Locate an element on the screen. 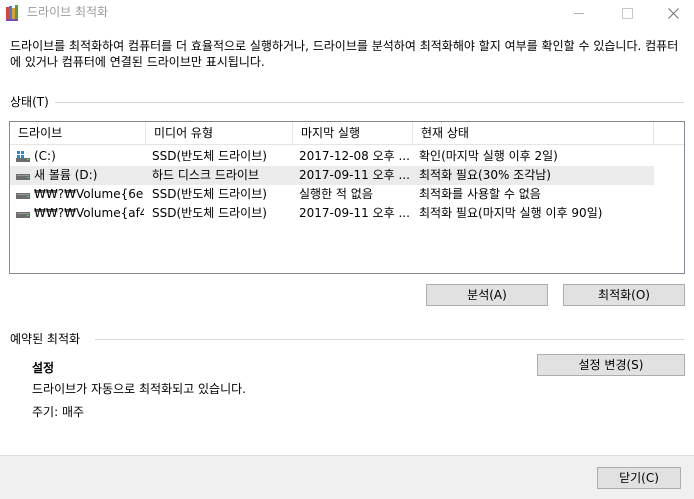  cell-status: 최적화를 사용할 수 없음 is located at coordinates (480, 194).